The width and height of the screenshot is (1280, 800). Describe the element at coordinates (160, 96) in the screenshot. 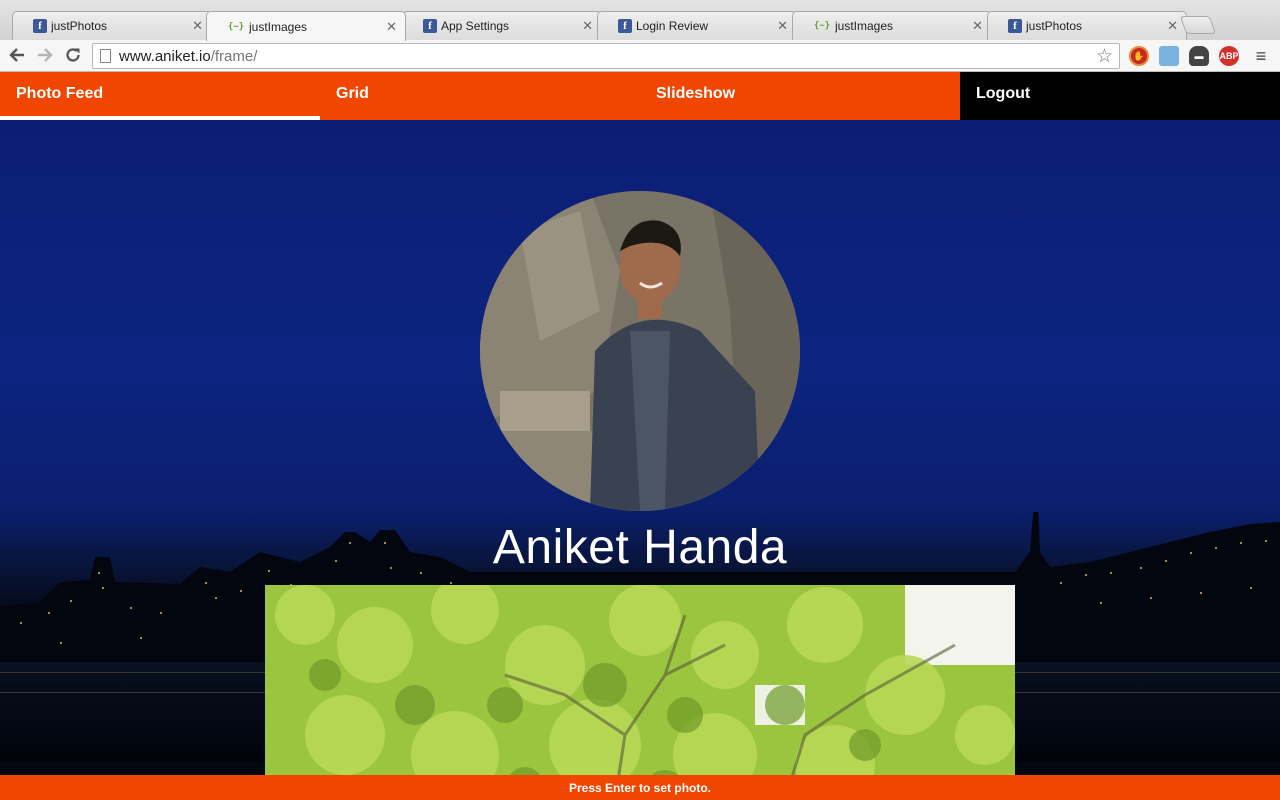

I see `nav-tab-photo-feed: Photo Feed` at that location.